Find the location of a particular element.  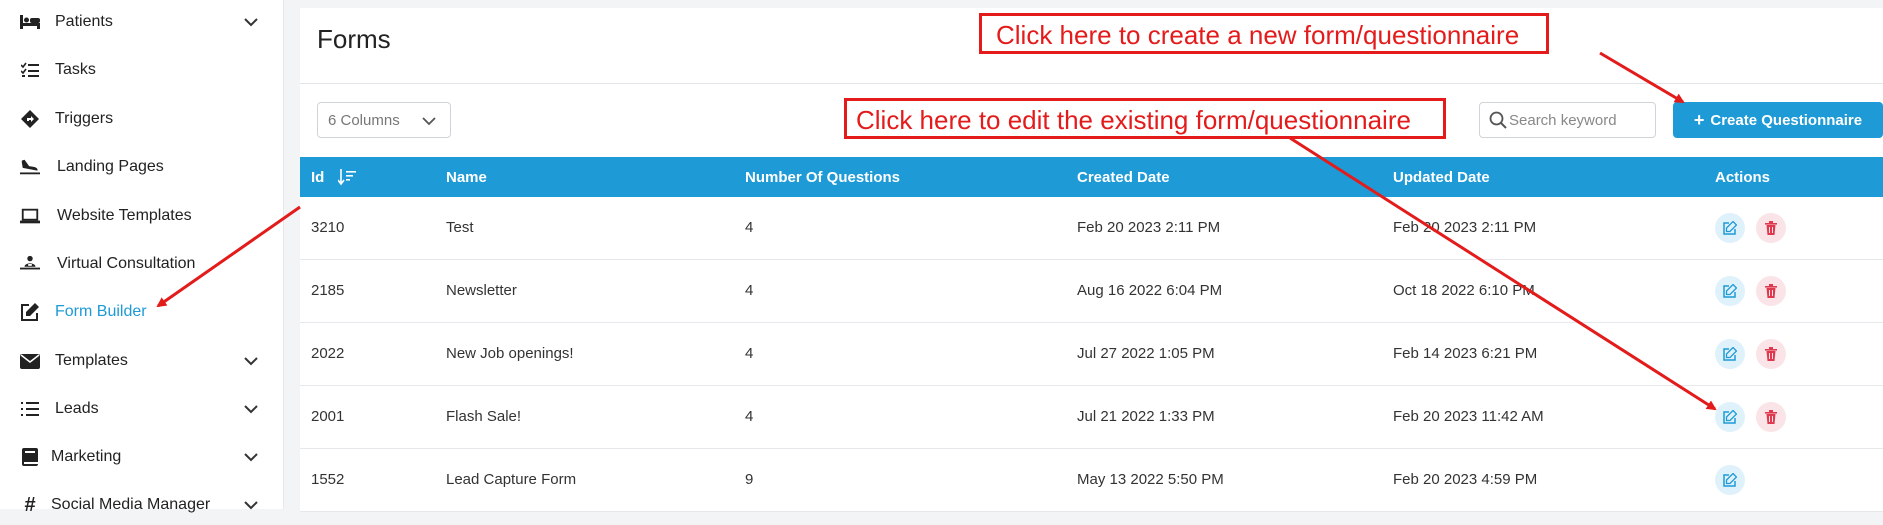

sidebar-item-form-builder: Form Builder is located at coordinates (141, 312).